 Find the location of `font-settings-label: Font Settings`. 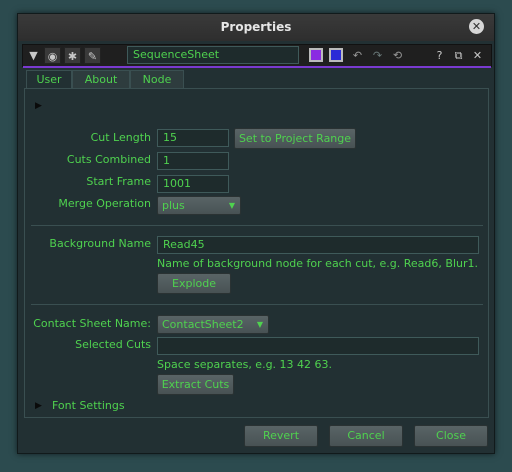

font-settings-label: Font Settings is located at coordinates (88, 406).